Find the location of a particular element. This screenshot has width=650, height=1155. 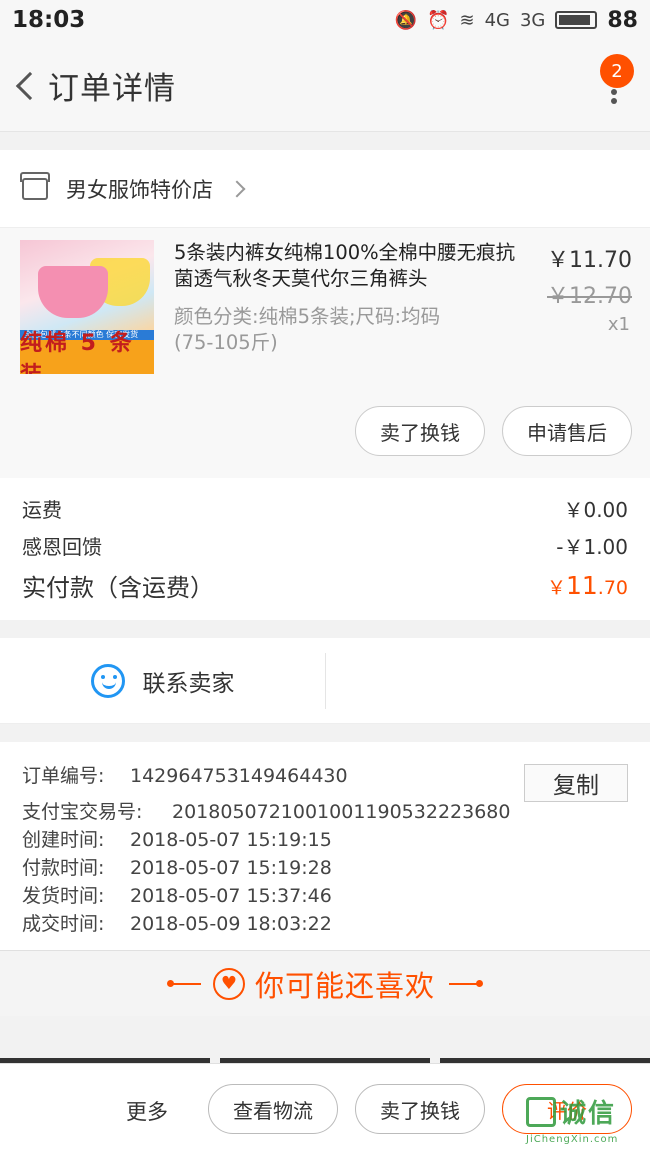

recommend-header: ♥ 你可能还喜欢 is located at coordinates (325, 983).